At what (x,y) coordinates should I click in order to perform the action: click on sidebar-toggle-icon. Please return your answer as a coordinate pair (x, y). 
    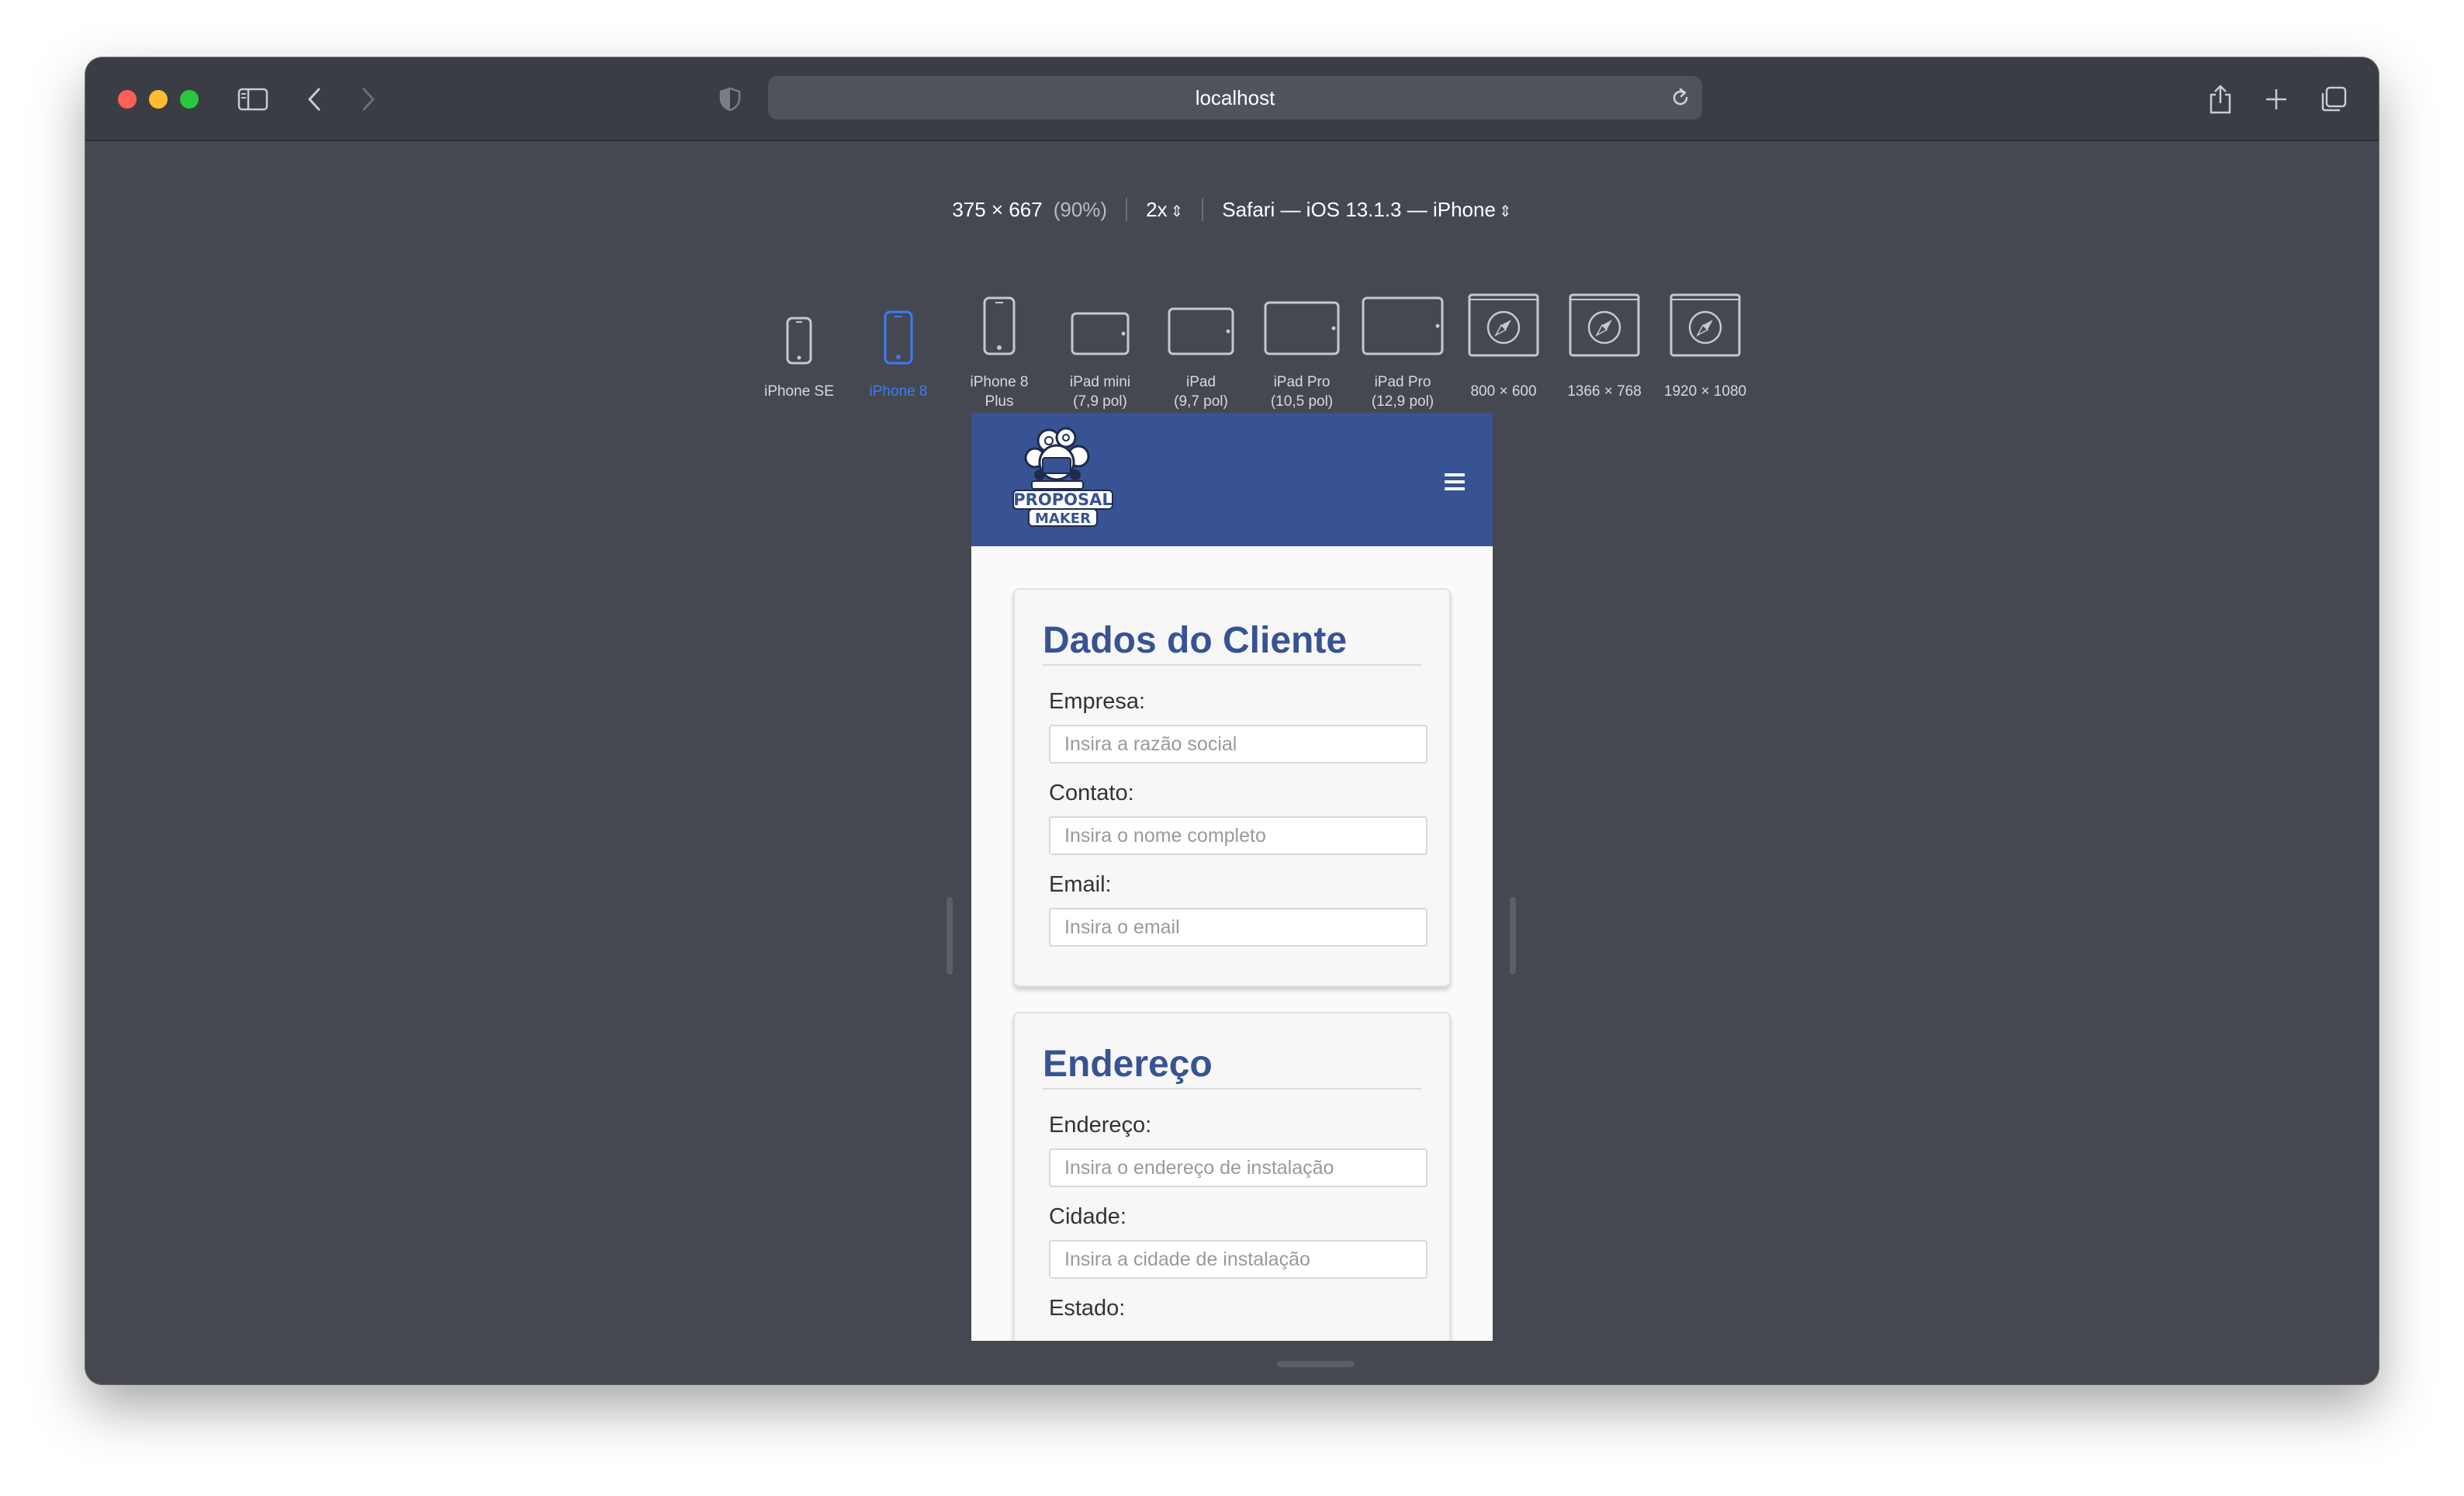
    Looking at the image, I should click on (253, 100).